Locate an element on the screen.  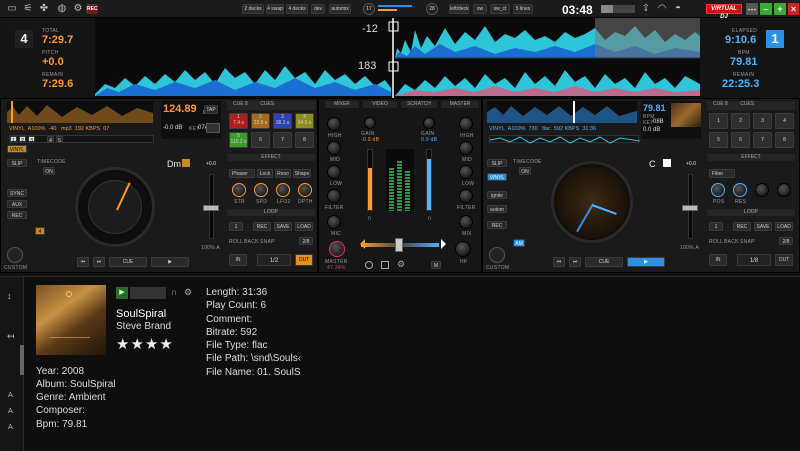
left-headphone-icon: ∩ is located at coordinates (371, 219).